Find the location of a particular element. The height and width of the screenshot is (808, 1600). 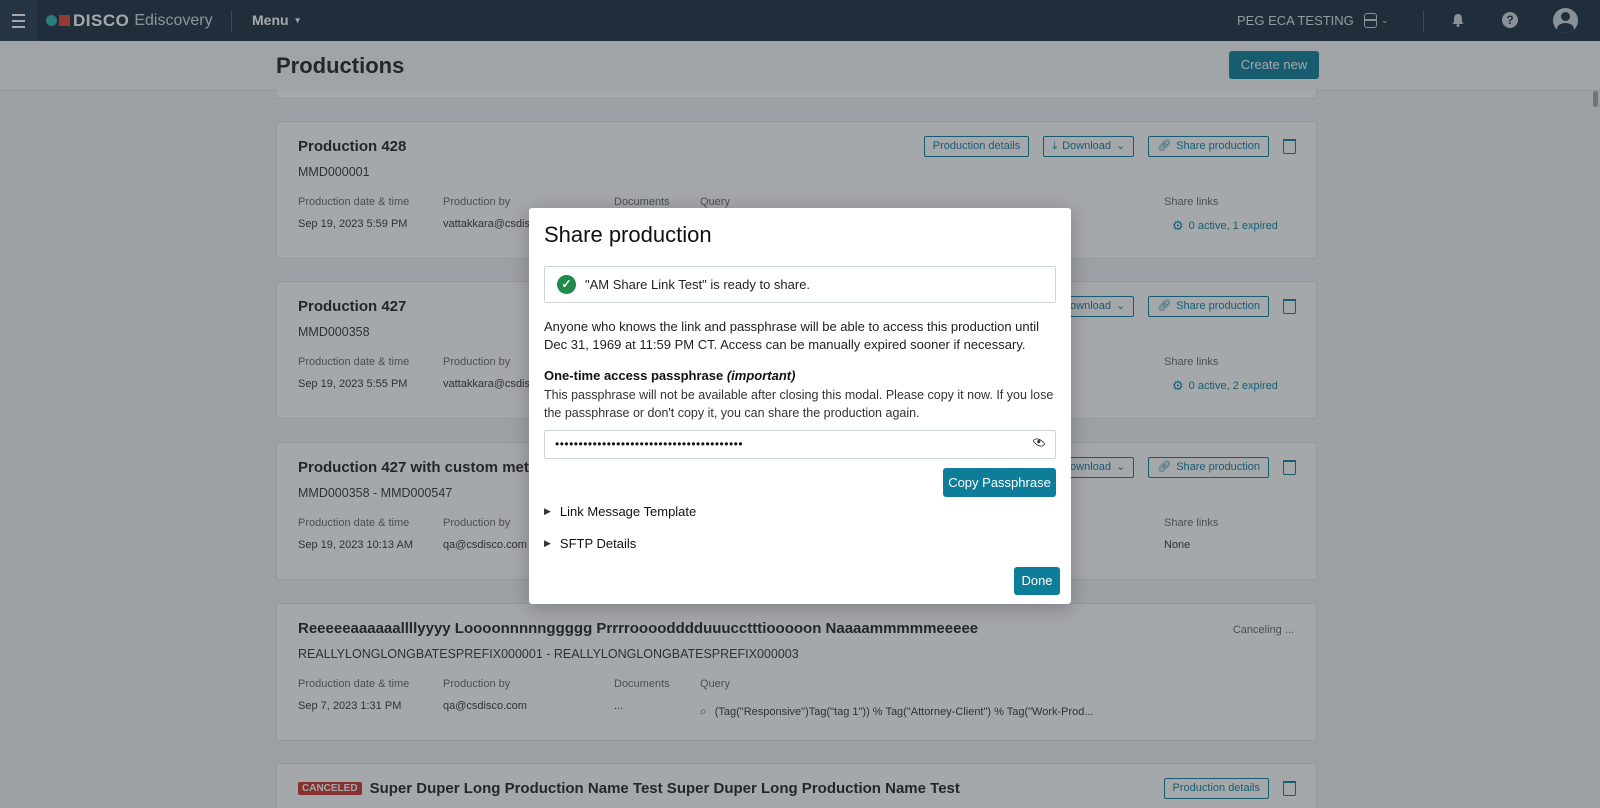

passphrase-label-text: One-time access passphrase is located at coordinates (634, 375).